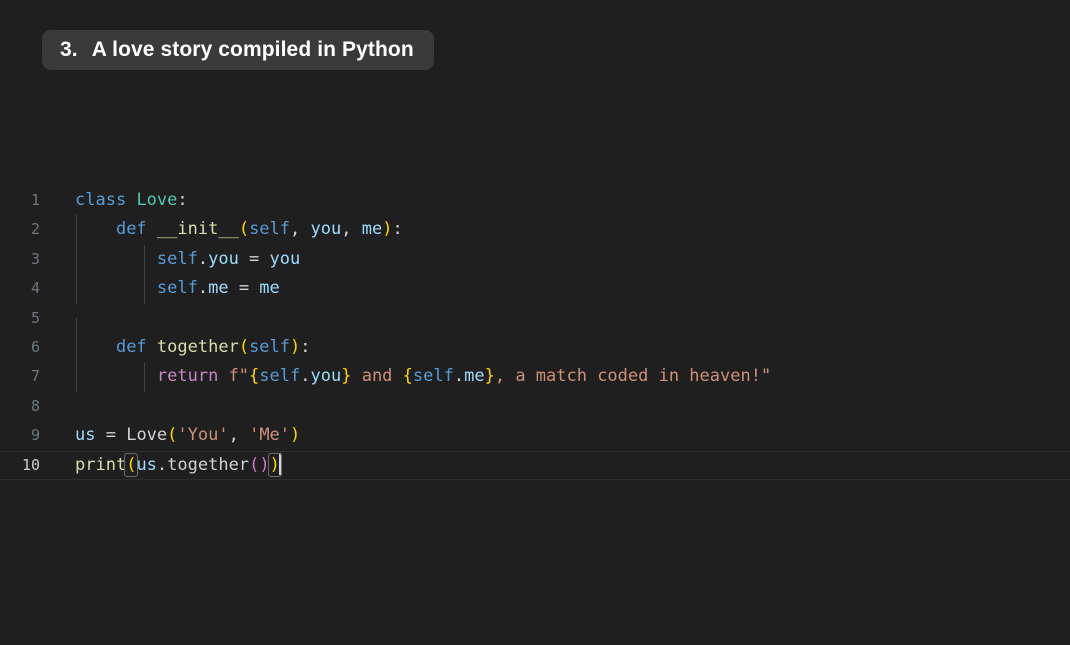  Describe the element at coordinates (555, 465) in the screenshot. I see `code-line-content: print(us.together())` at that location.